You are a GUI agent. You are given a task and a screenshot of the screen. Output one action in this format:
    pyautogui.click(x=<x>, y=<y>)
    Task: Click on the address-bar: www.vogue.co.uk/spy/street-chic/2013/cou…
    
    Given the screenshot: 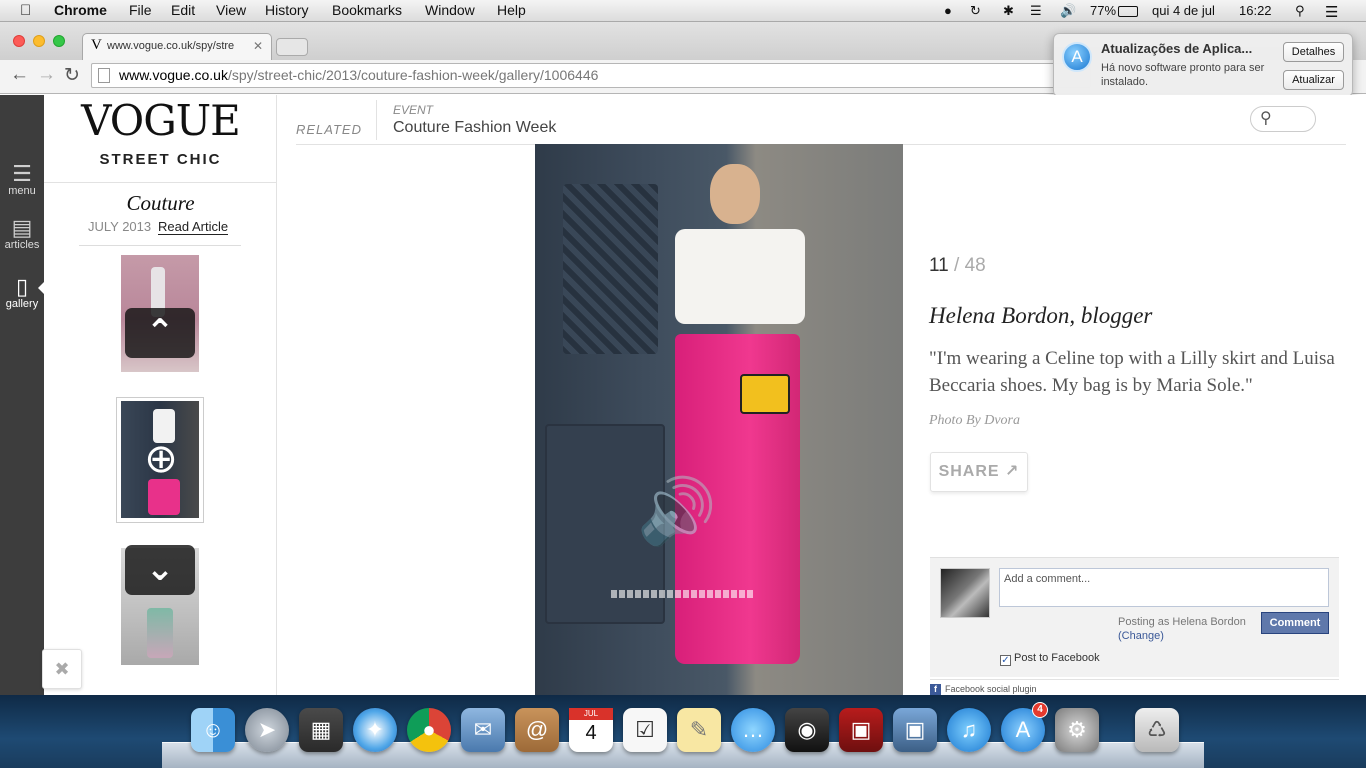 What is the action you would take?
    pyautogui.click(x=591, y=75)
    